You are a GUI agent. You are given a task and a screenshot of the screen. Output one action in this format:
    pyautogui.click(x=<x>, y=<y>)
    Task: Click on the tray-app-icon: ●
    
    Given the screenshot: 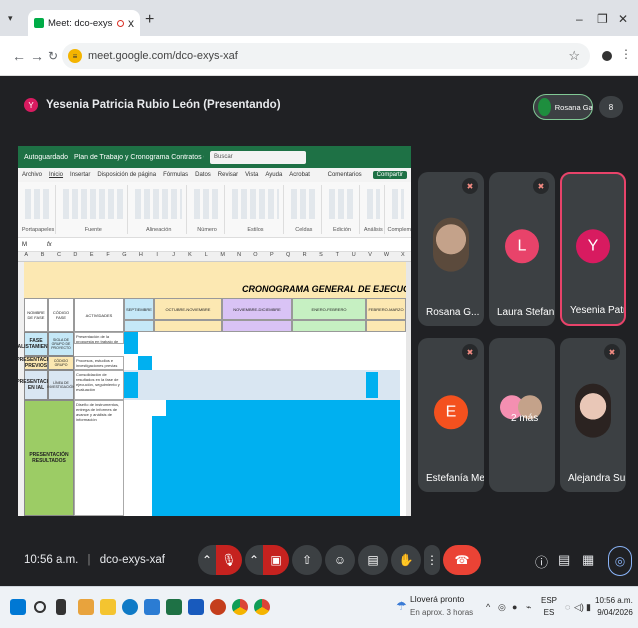 What is the action you would take?
    pyautogui.click(x=514, y=607)
    